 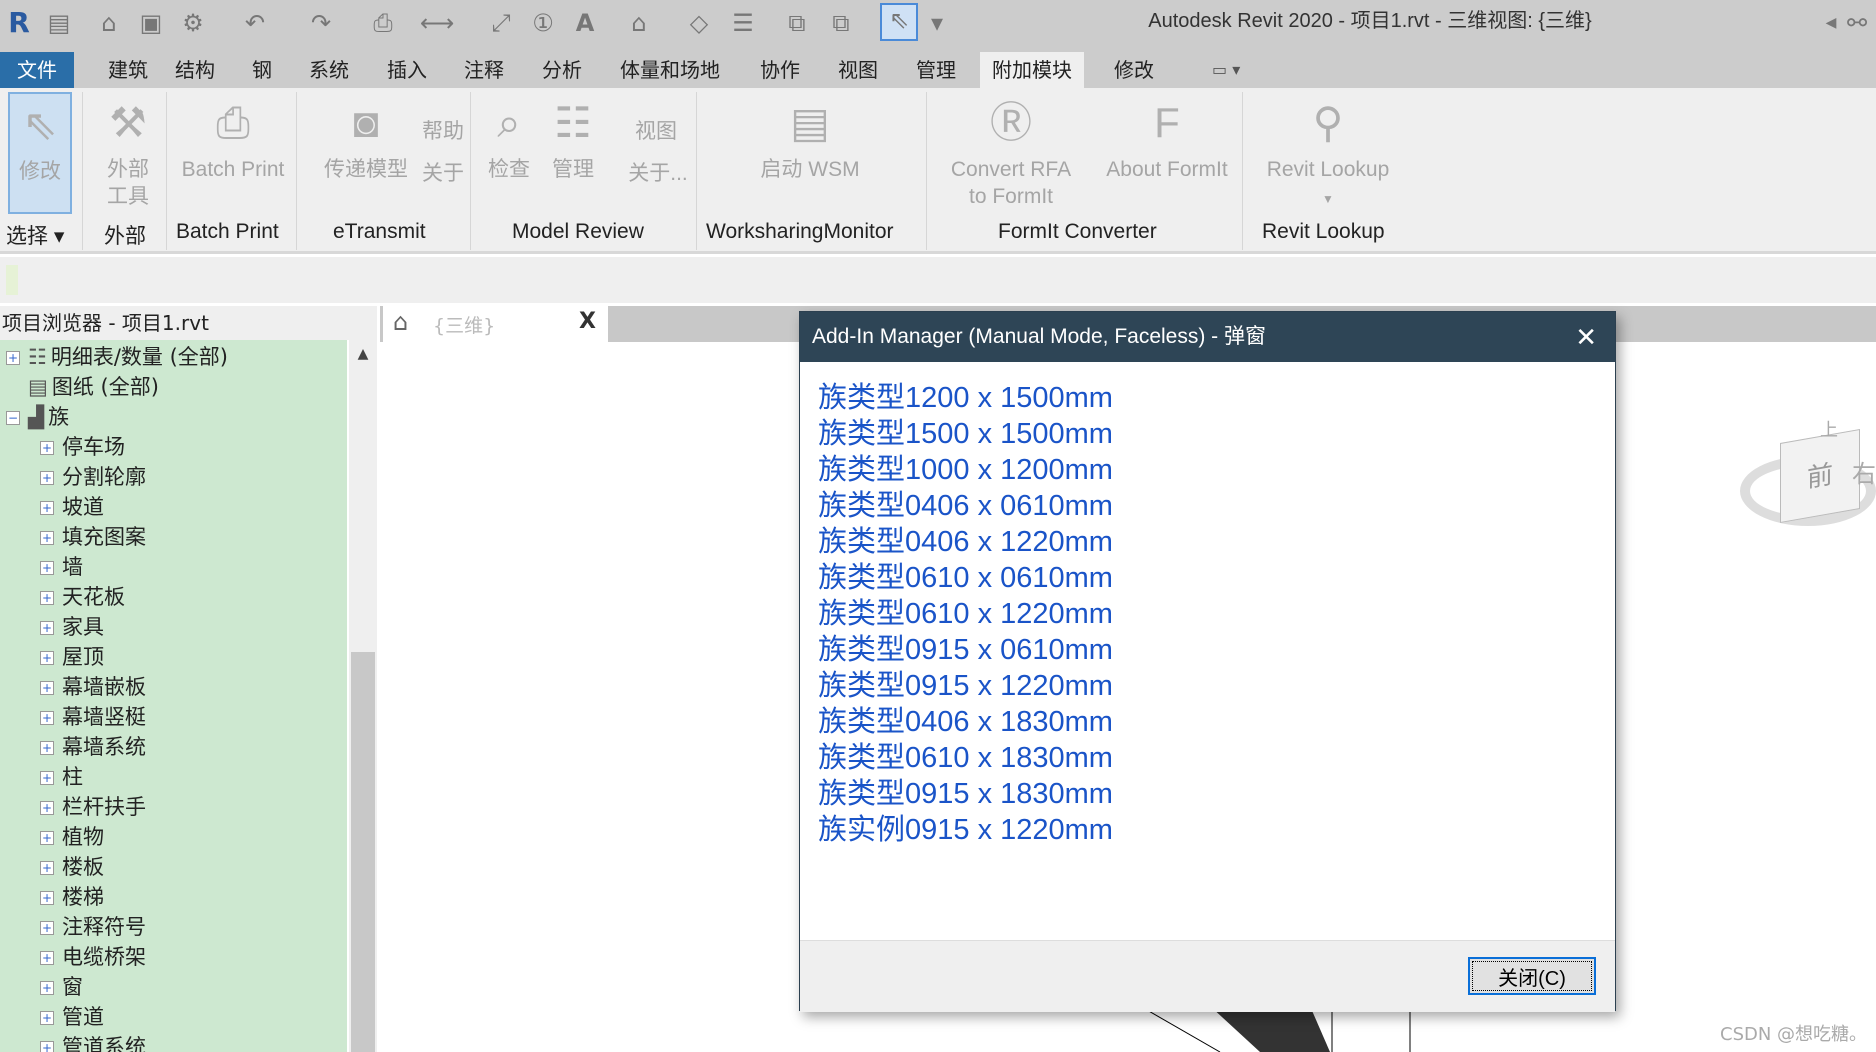 I want to click on 3d-view-icon: ⌂, so click(x=639, y=23).